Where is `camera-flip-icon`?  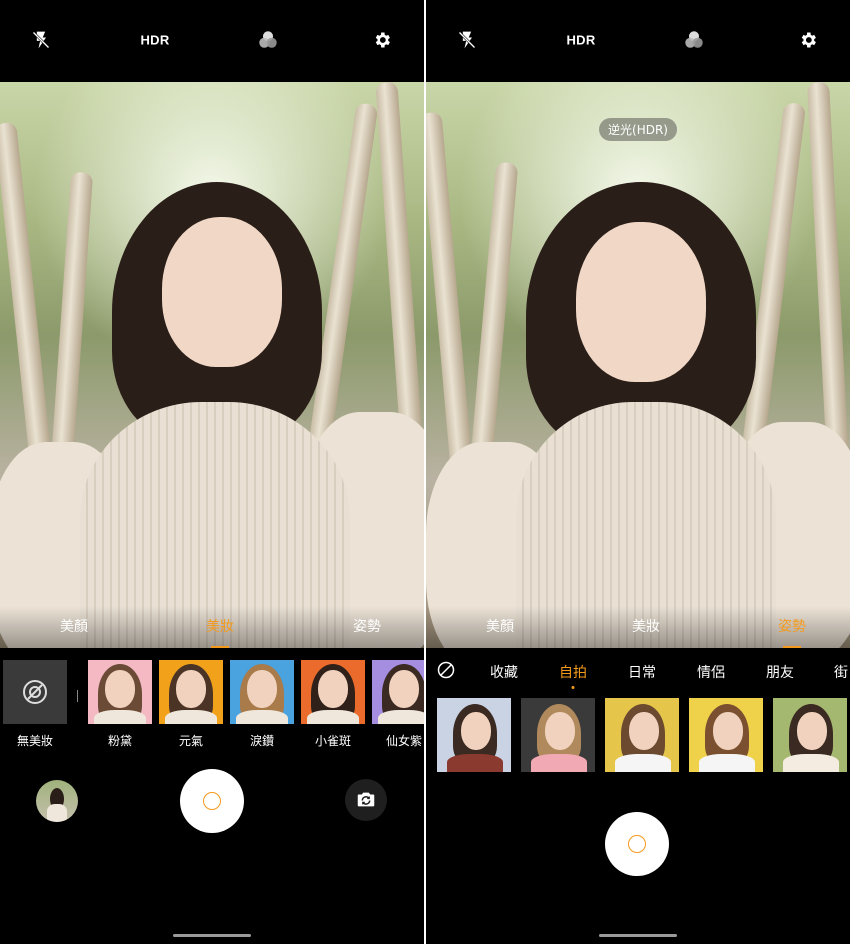
camera-flip-icon is located at coordinates (366, 800).